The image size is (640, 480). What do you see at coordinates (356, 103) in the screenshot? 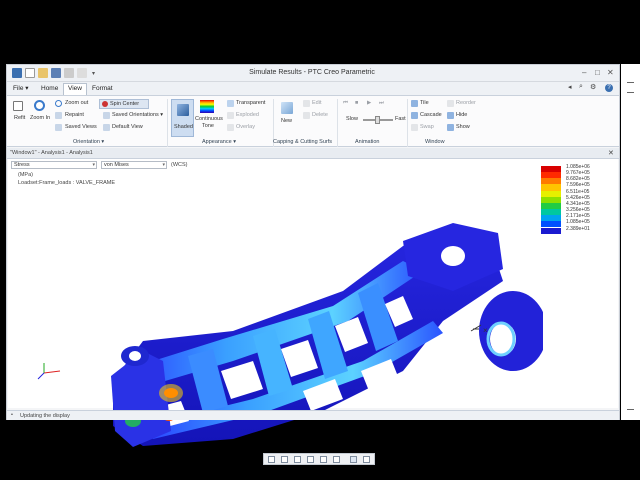
I see `stop-icon: ■` at bounding box center [356, 103].